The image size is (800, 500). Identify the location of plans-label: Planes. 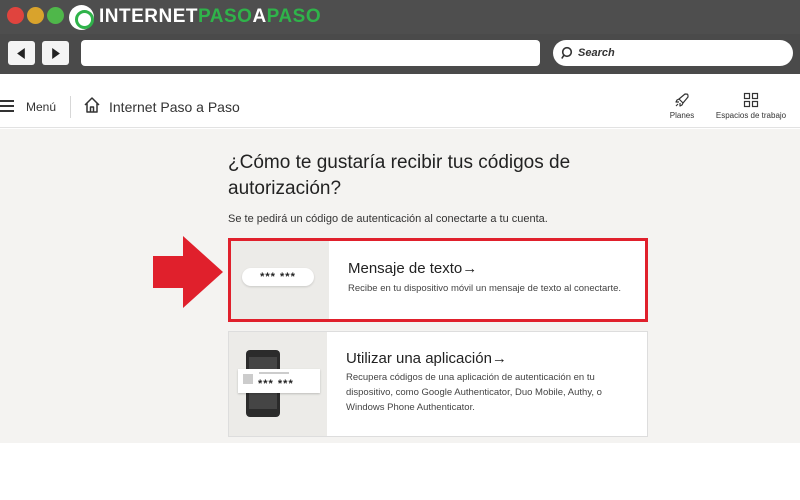
(682, 115).